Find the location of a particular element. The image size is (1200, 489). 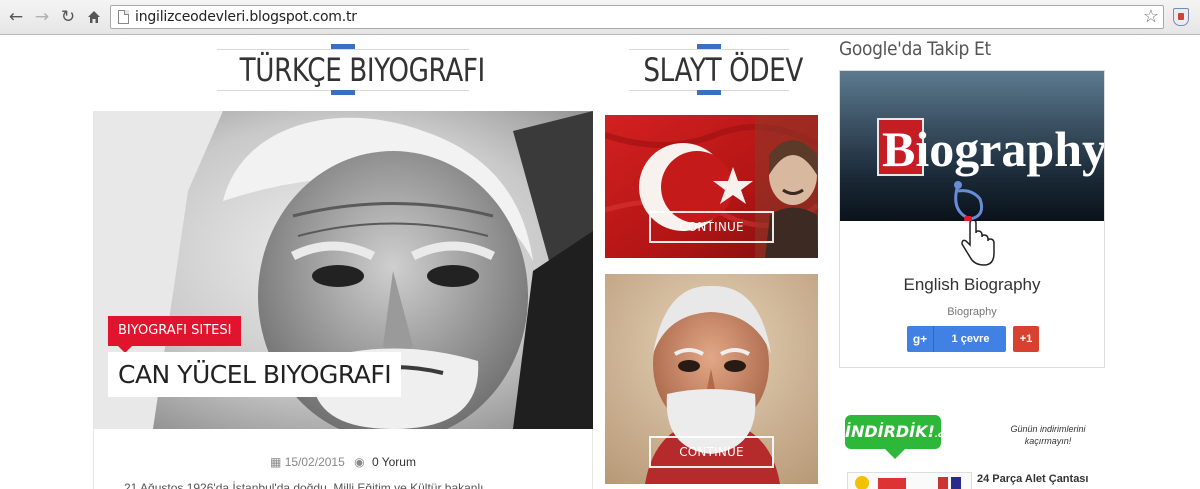

bookmark-star-icon: ☆ is located at coordinates (1151, 16).